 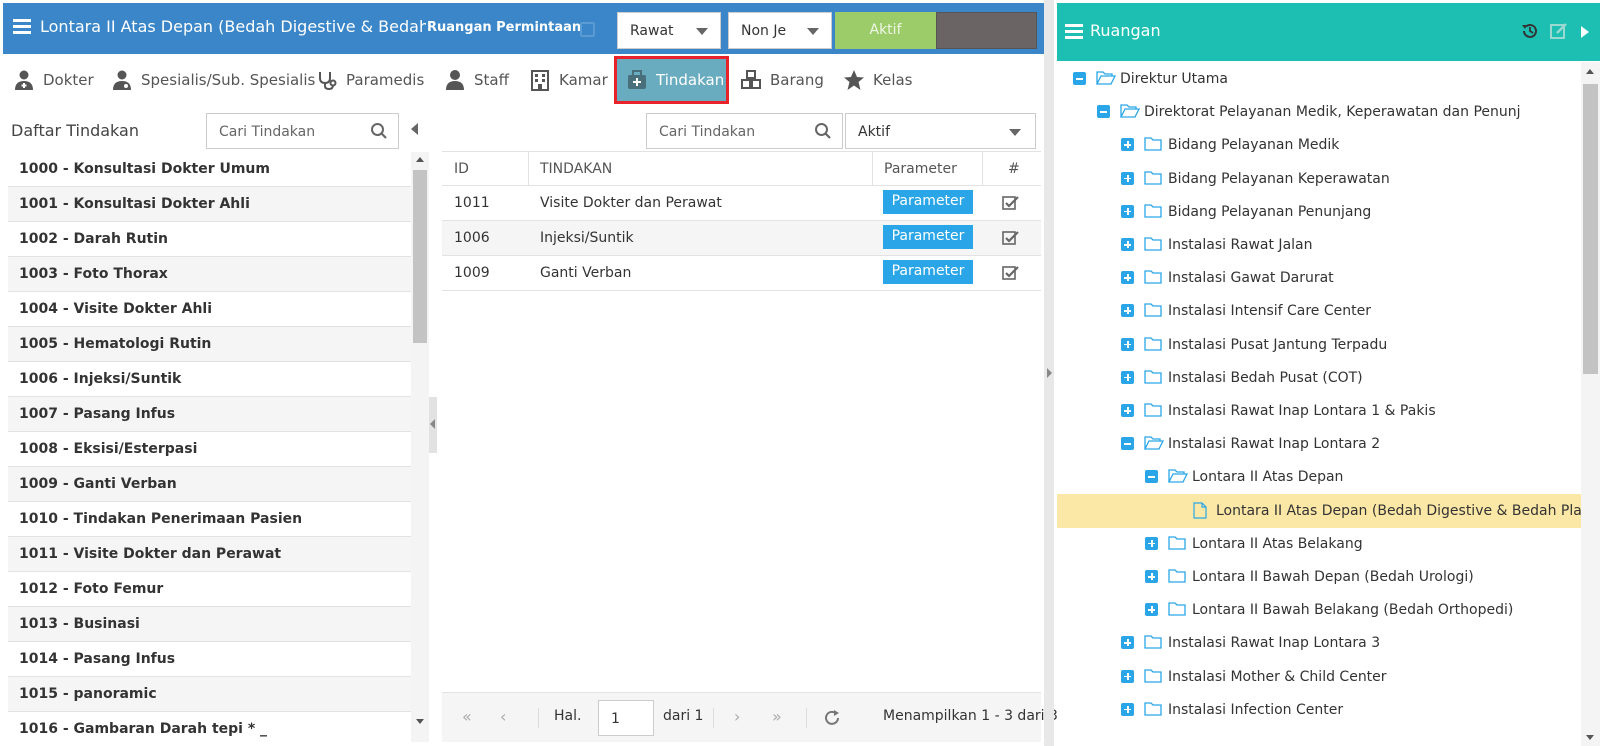 I want to click on tree-node: Direktur Utama, so click(x=1319, y=79).